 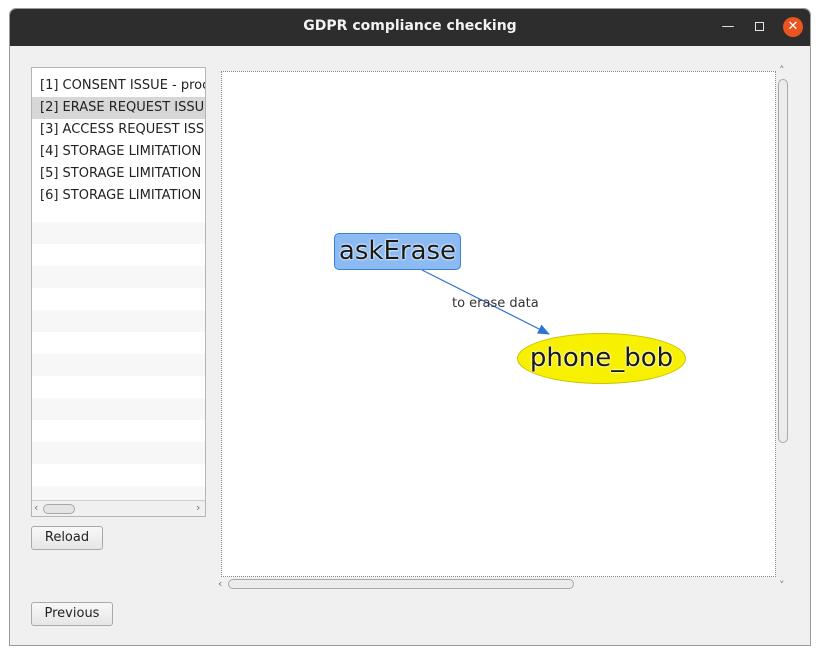 What do you see at coordinates (118, 130) in the screenshot?
I see `issue-item-3: [3] ACCESS REQUEST ISS` at bounding box center [118, 130].